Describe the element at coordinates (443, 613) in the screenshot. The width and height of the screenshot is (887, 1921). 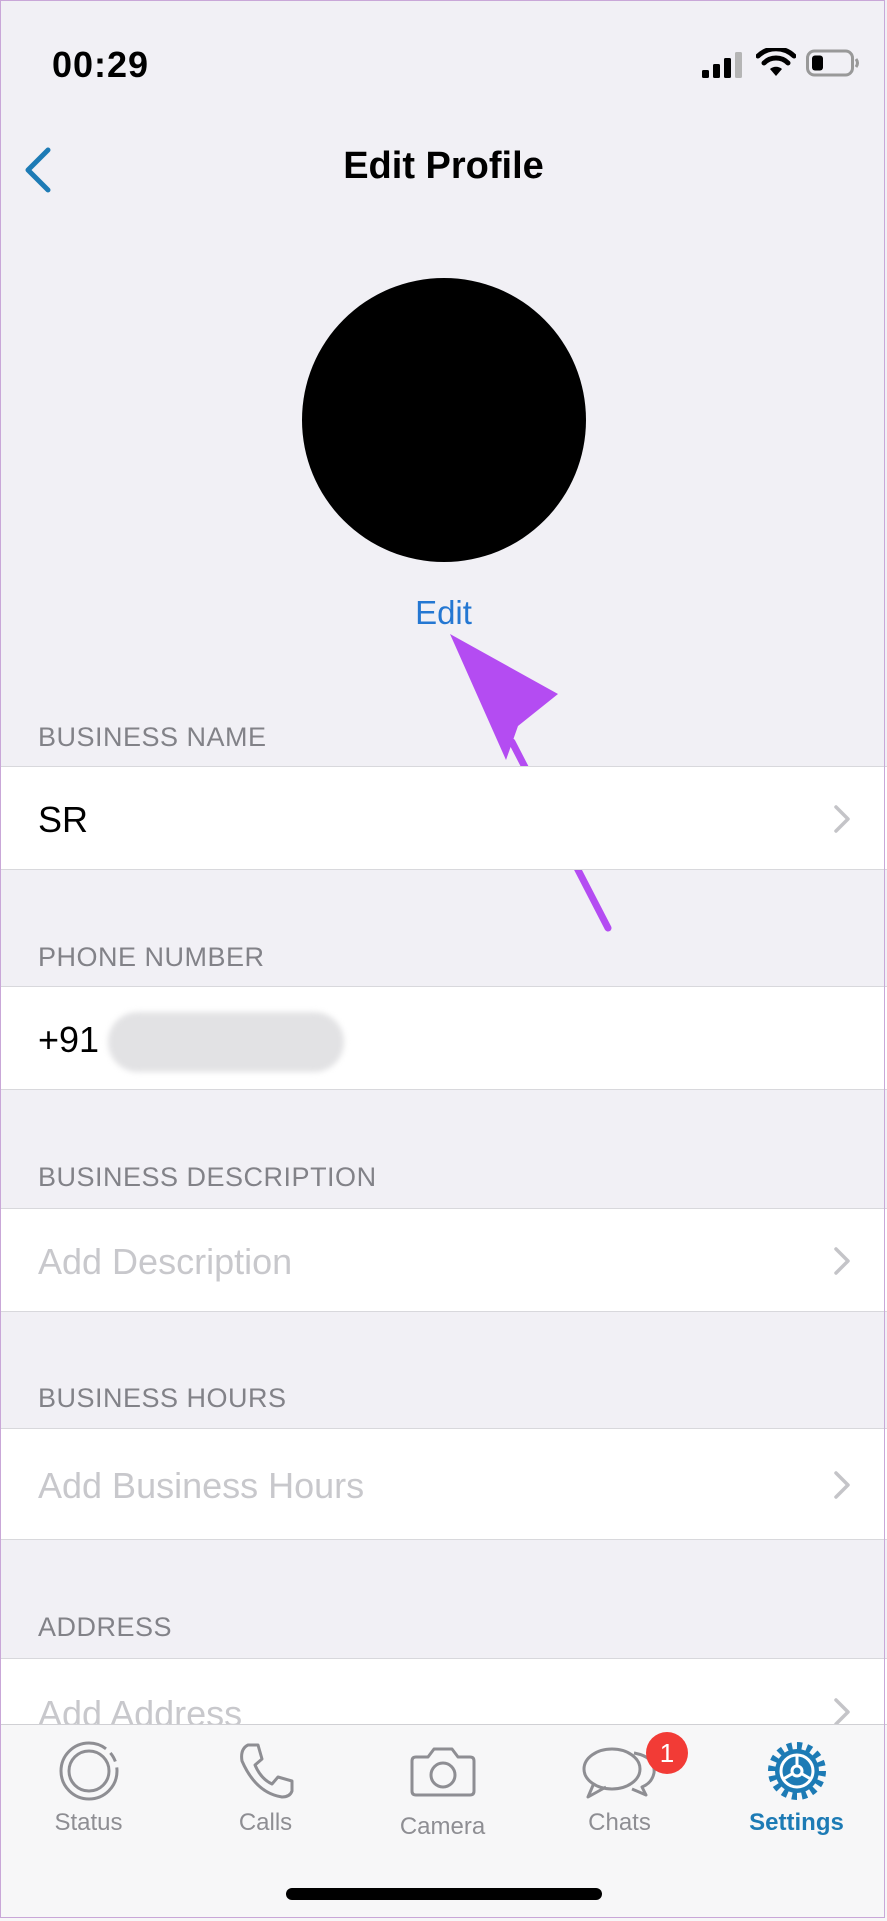
I see `edit-photo-link: Edit` at that location.